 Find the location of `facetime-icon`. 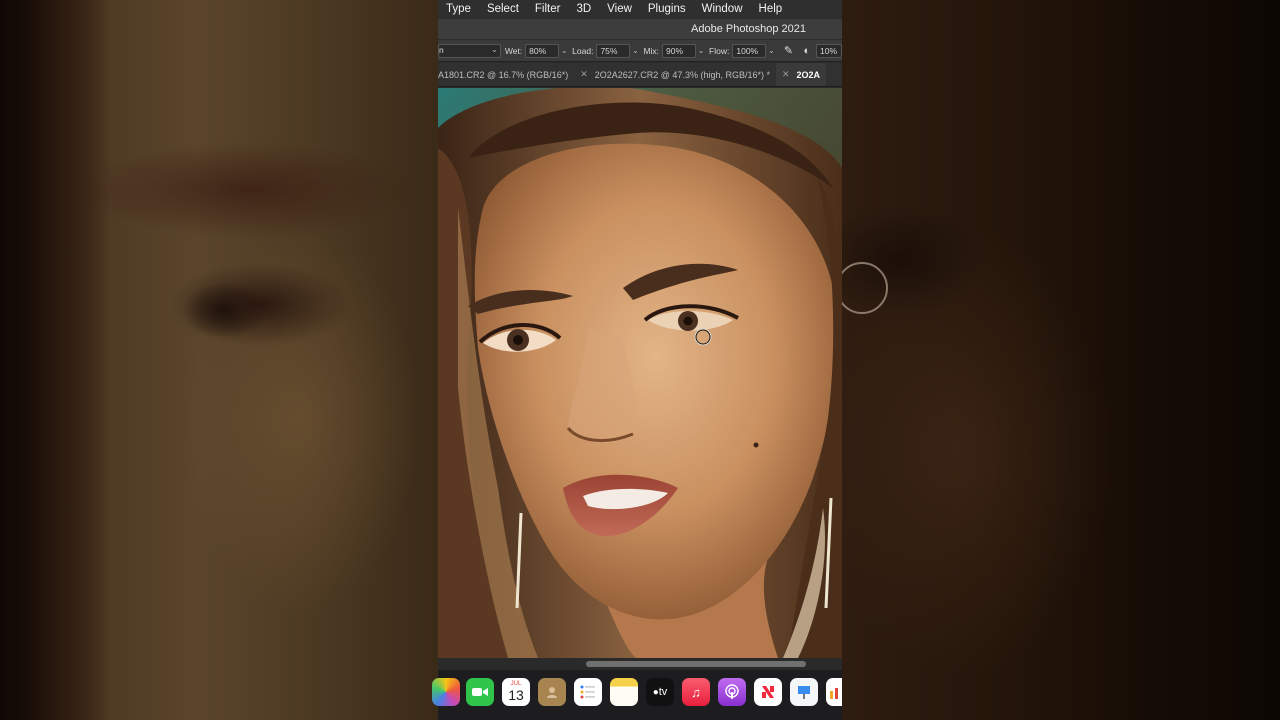

facetime-icon is located at coordinates (480, 692).